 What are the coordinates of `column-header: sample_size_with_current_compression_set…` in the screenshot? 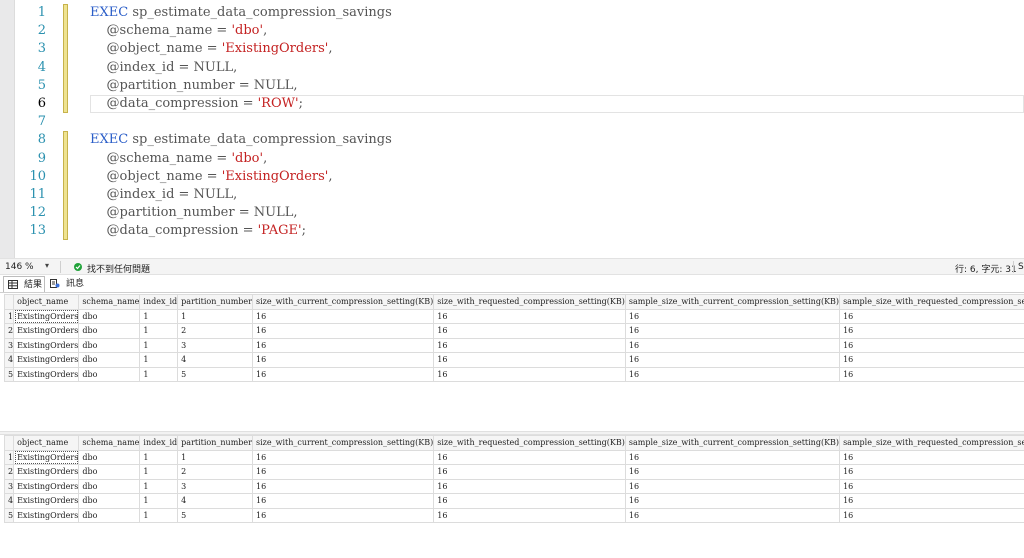 It's located at (732, 443).